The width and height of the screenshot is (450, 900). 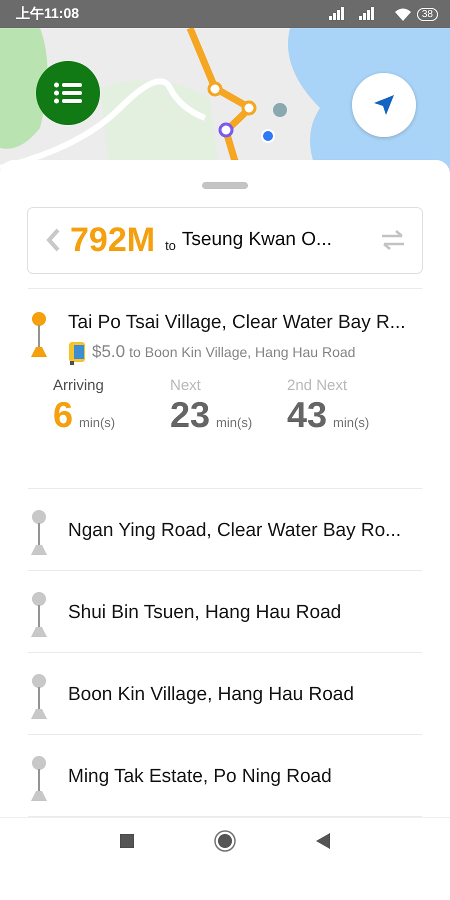 I want to click on fare-connector: to, so click(x=135, y=352).